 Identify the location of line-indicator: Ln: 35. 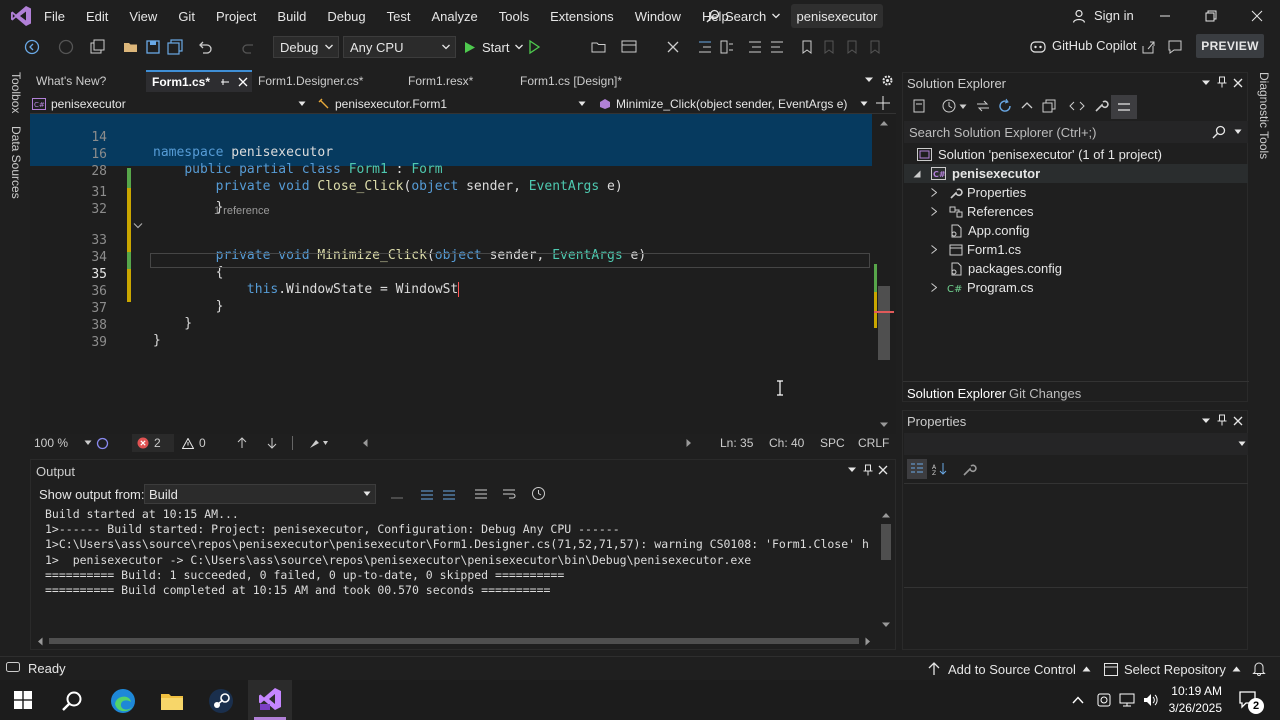
(736, 443).